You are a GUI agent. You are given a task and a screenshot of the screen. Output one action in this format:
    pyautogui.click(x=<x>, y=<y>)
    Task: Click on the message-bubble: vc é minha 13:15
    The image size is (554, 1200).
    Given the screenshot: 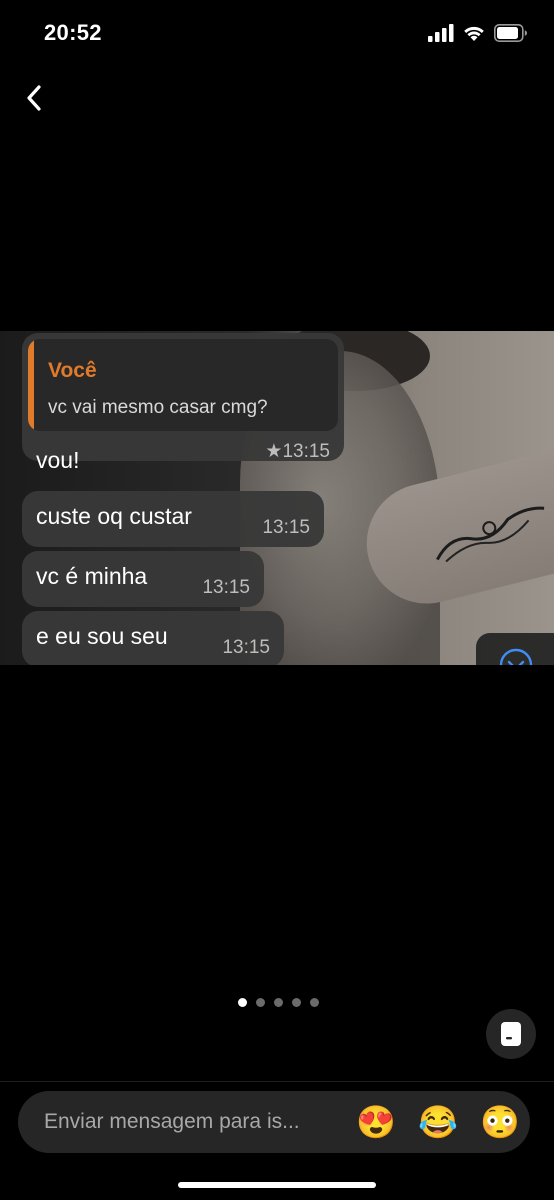 What is the action you would take?
    pyautogui.click(x=143, y=579)
    